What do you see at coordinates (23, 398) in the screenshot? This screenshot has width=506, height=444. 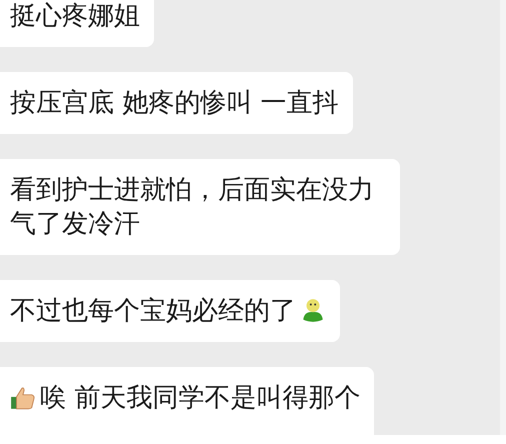 I see `thumbs-up-icon` at bounding box center [23, 398].